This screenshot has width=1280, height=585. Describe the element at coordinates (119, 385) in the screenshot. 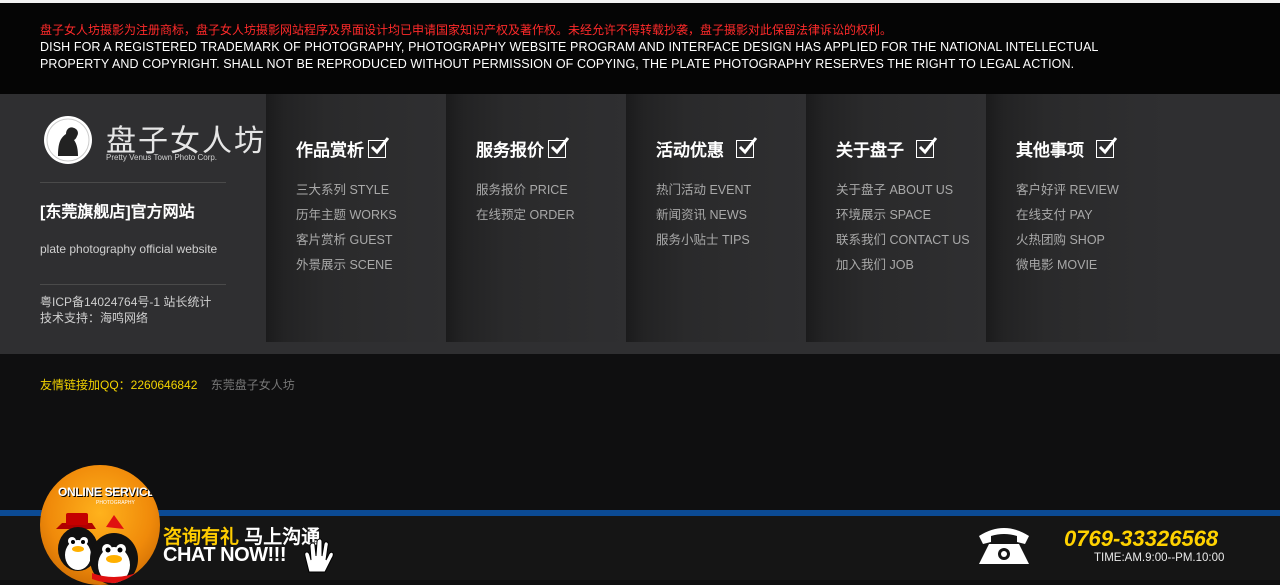

I see `friend-links-label: 友情链接加QQ：2260646842` at that location.